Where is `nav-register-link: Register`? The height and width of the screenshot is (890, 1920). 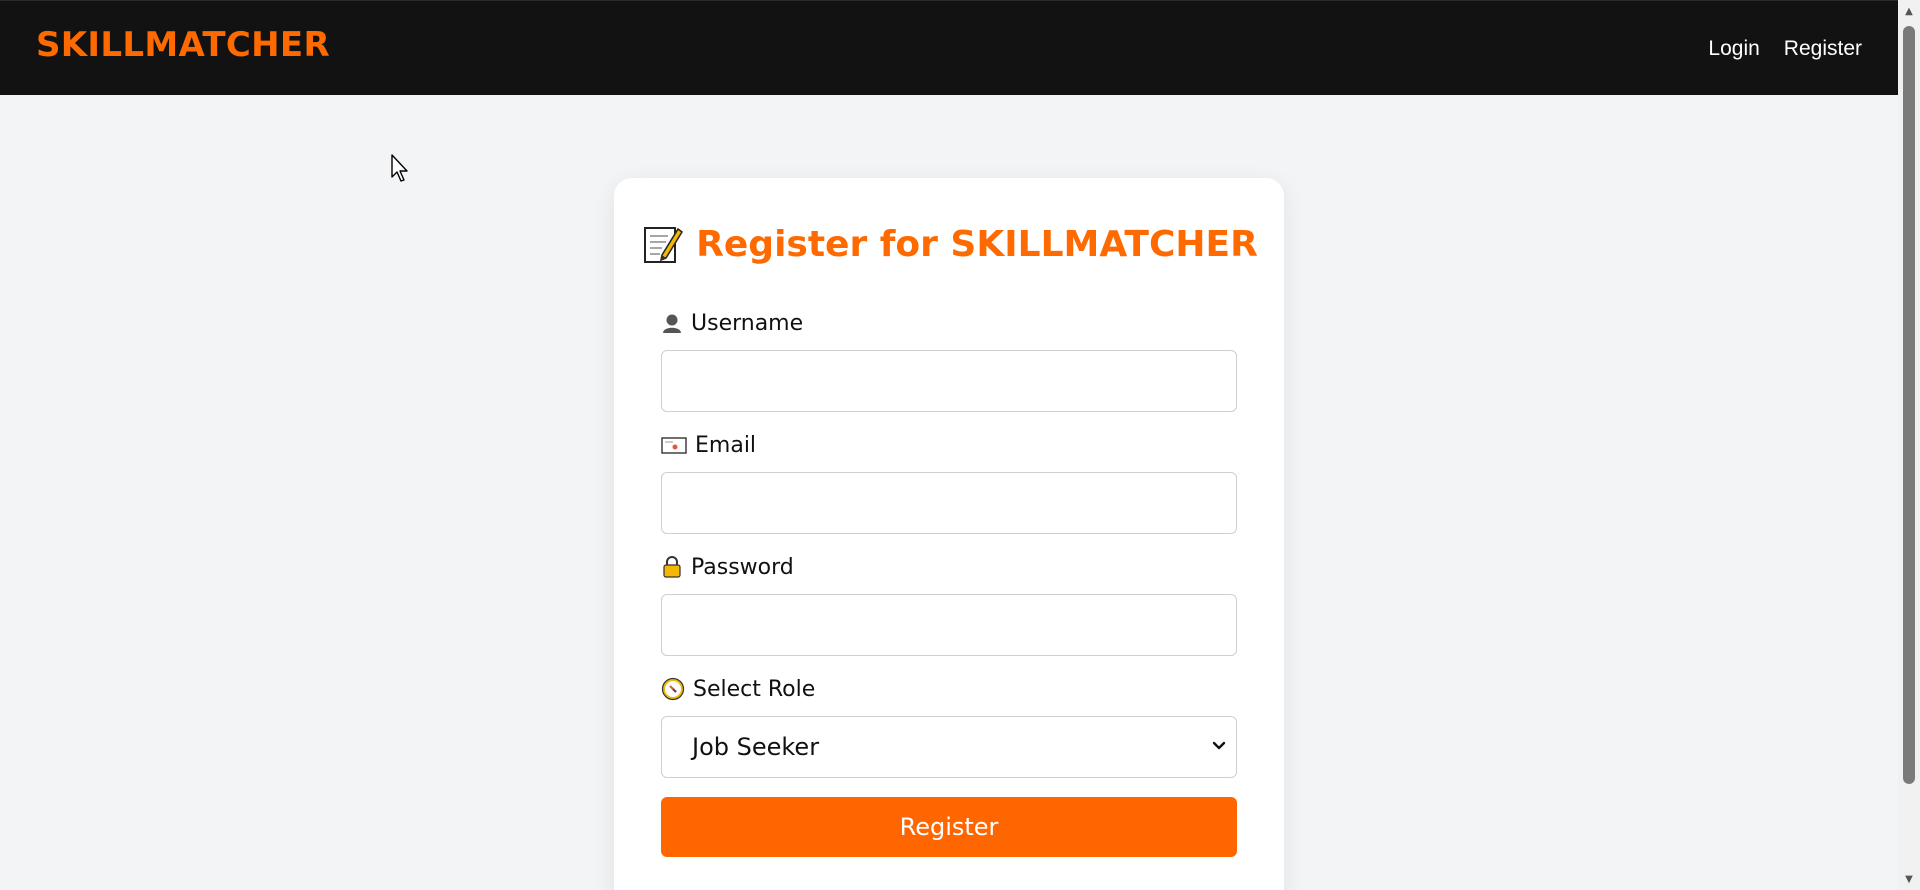
nav-register-link: Register is located at coordinates (1823, 49).